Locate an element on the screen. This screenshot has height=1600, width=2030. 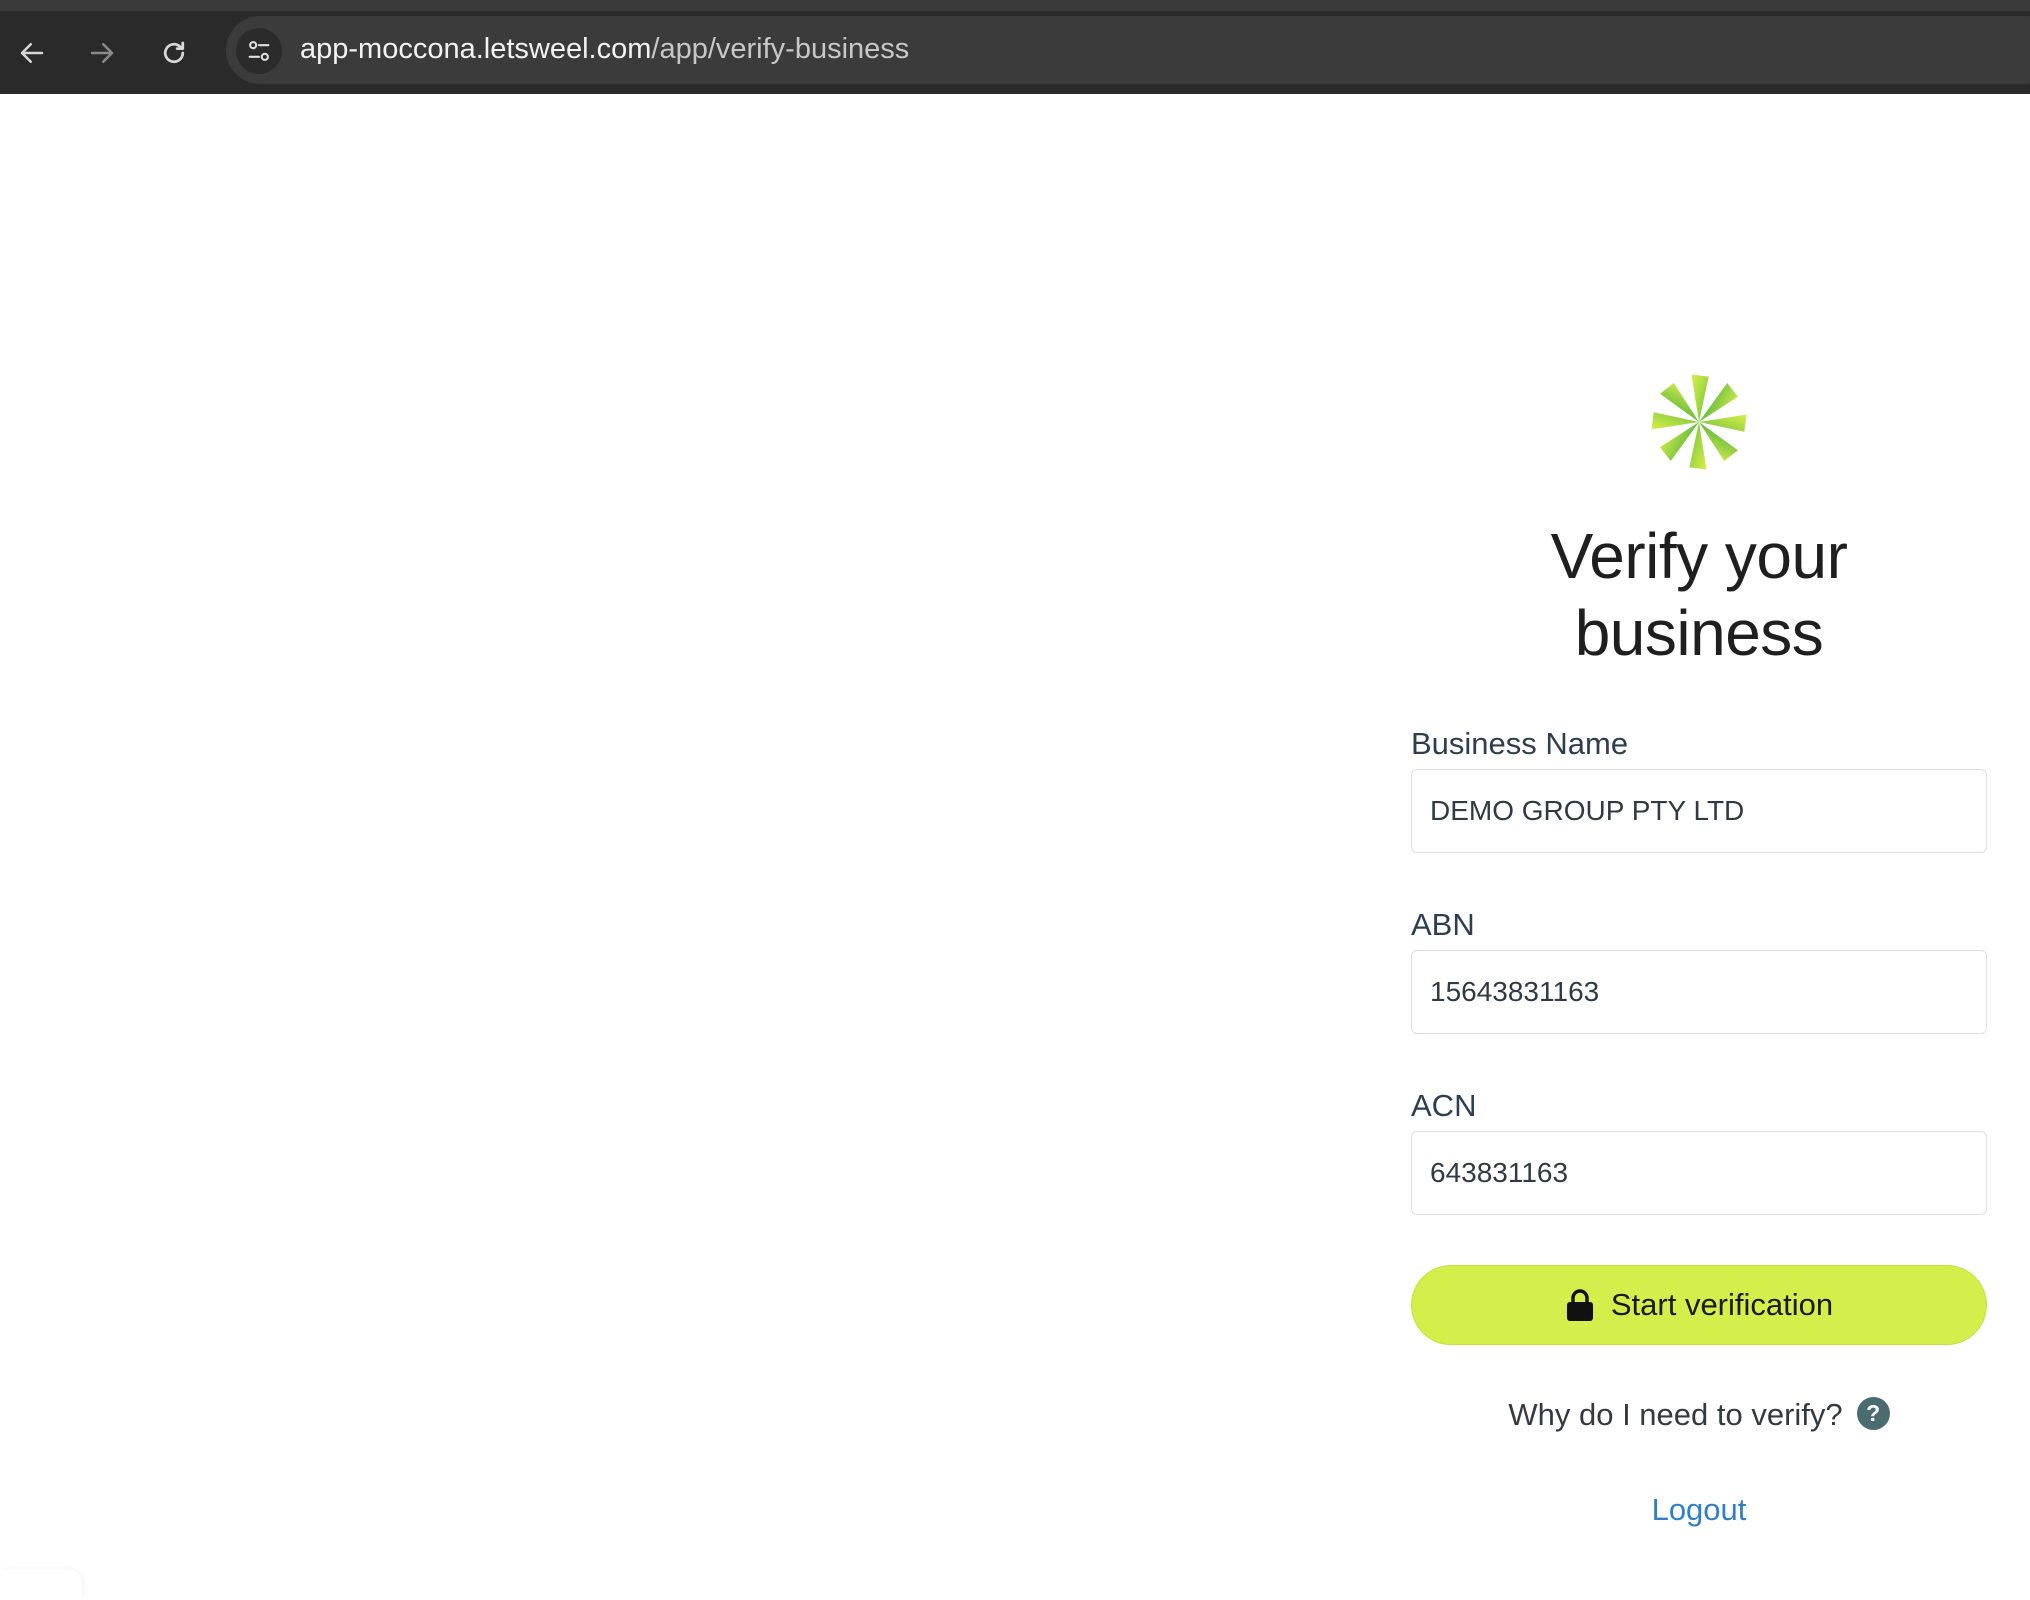
back-button is located at coordinates (32, 53).